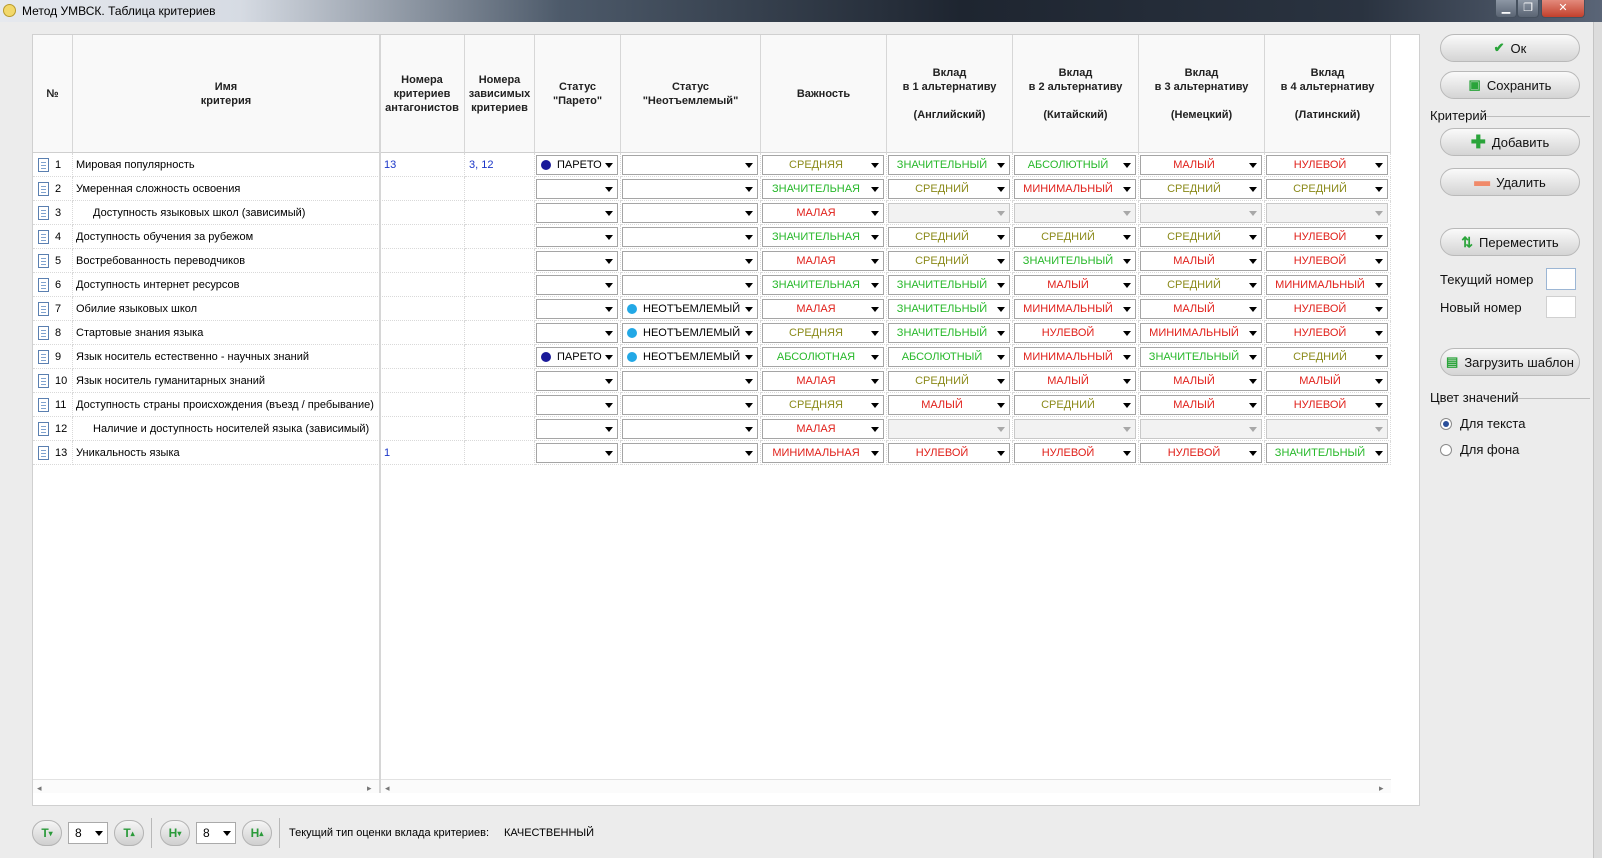 This screenshot has width=1602, height=858. I want to click on criterion-name-cell: Доступность обучения за рубежом, so click(226, 237).